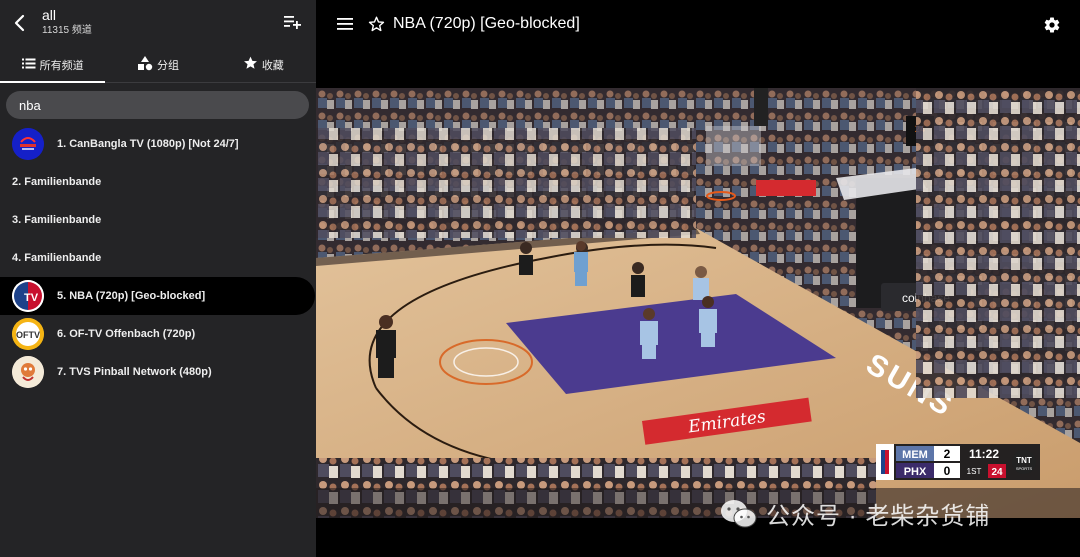  I want to click on sidebar-tabs: 所有频道 分组 收藏, so click(158, 65).